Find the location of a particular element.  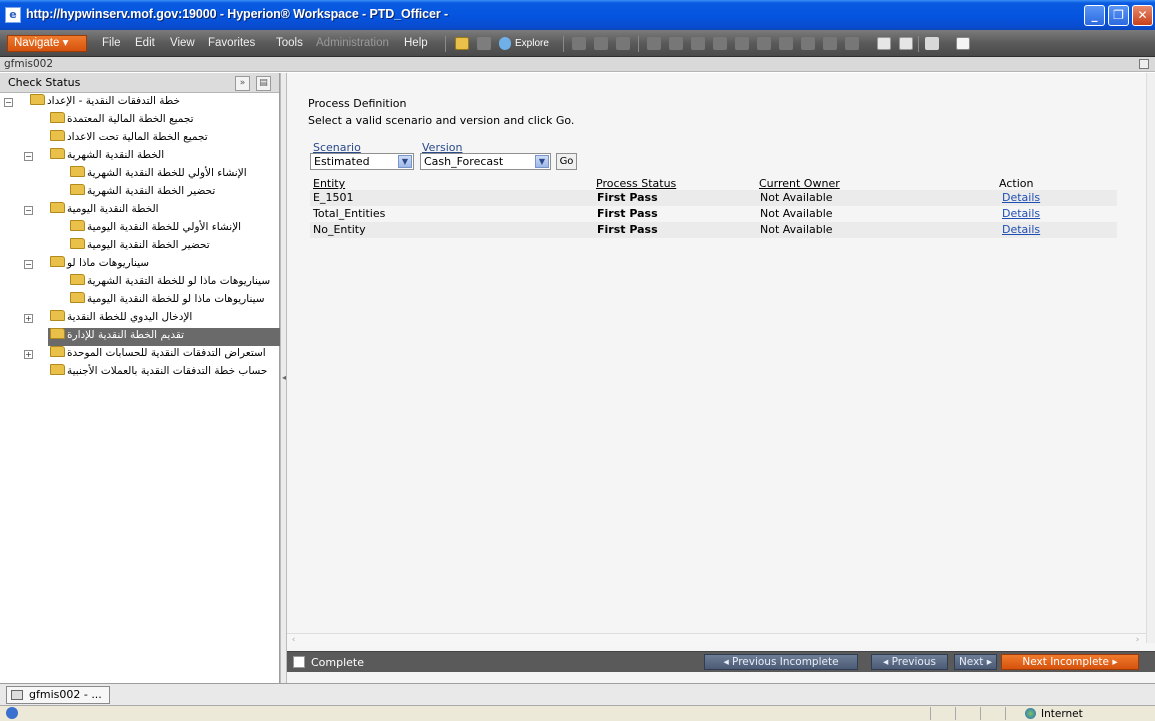

go-button: Go is located at coordinates (566, 161).